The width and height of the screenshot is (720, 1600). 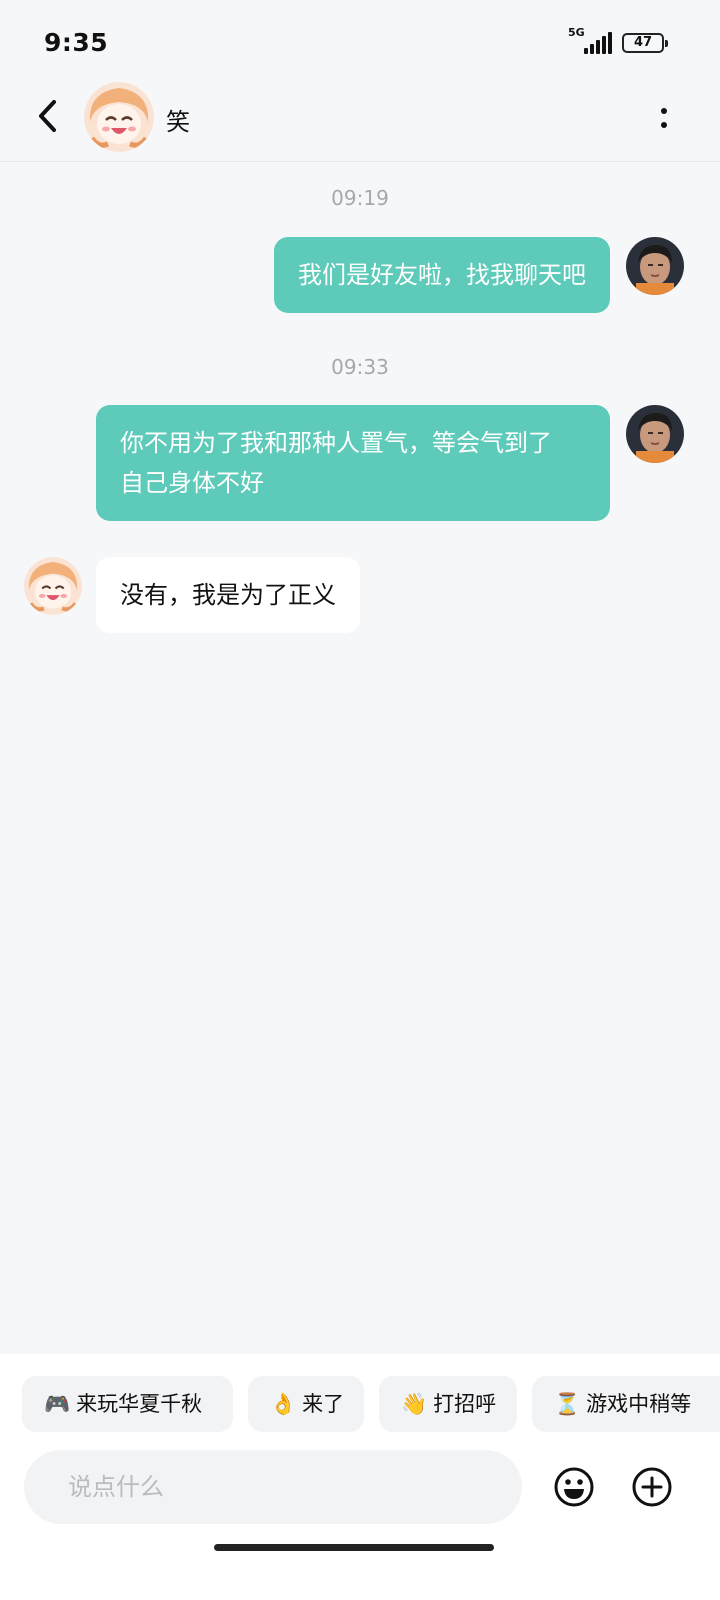 What do you see at coordinates (590, 41) in the screenshot?
I see `signal-icon: 5G` at bounding box center [590, 41].